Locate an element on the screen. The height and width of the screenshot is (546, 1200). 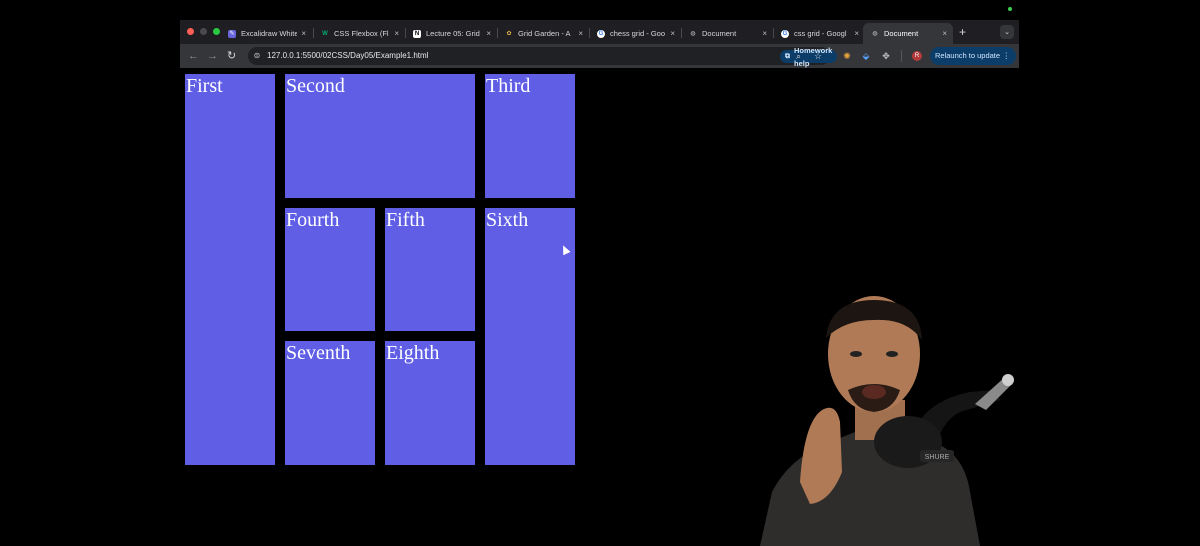
excalidraw-icon: ✎ is located at coordinates (232, 33).